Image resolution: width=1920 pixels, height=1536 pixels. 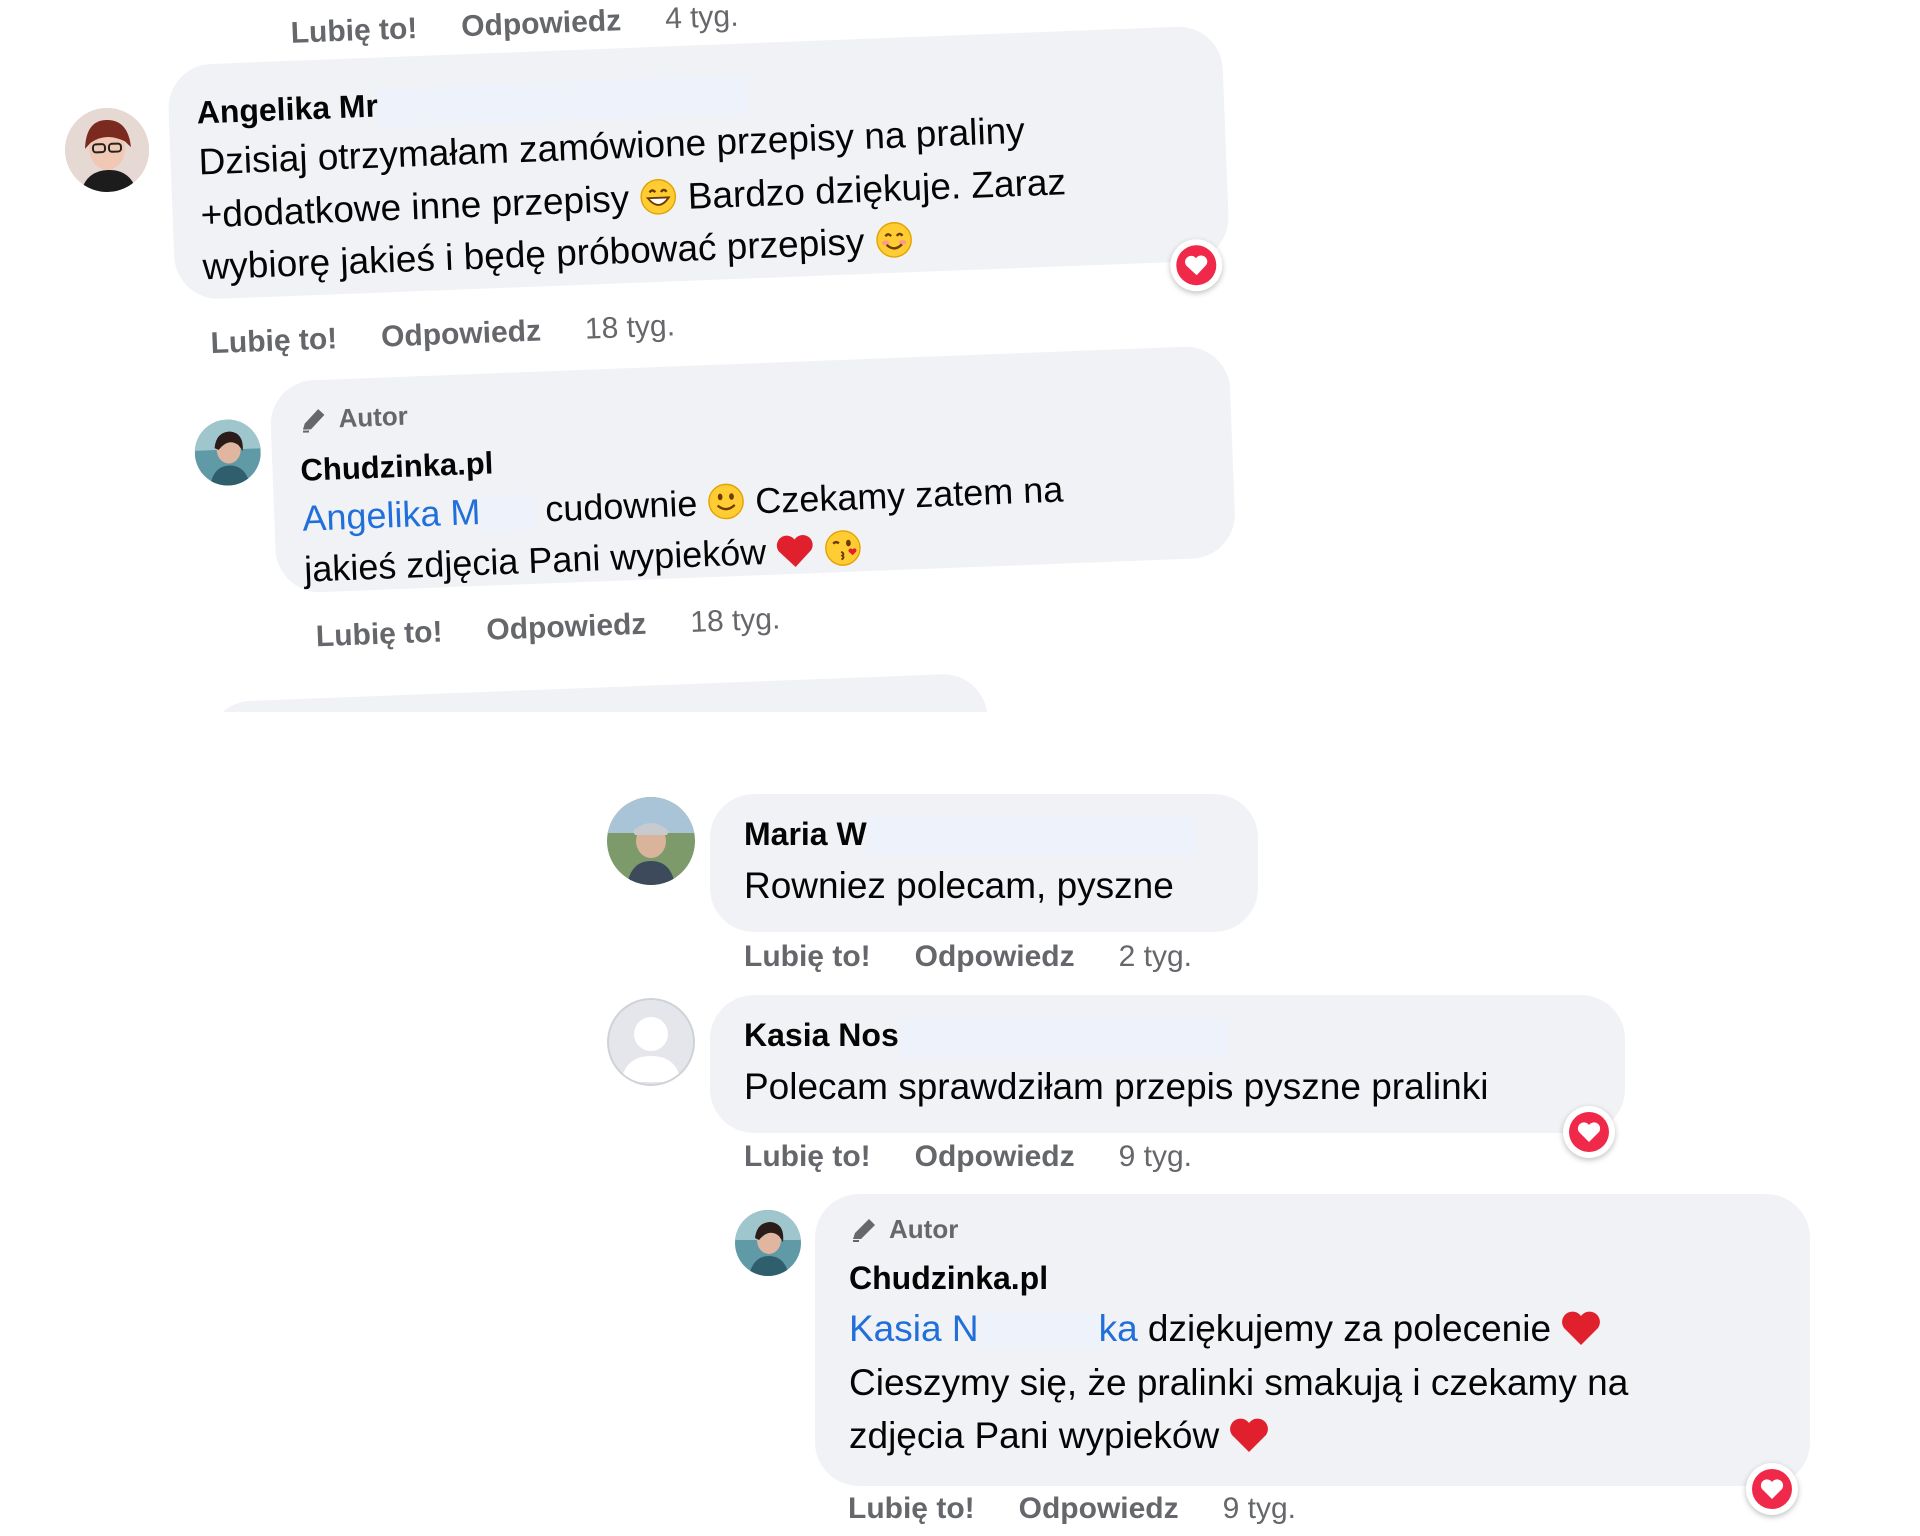 I want to click on comment-bubble: Maria W Rowniez polecam, pyszne, so click(x=984, y=863).